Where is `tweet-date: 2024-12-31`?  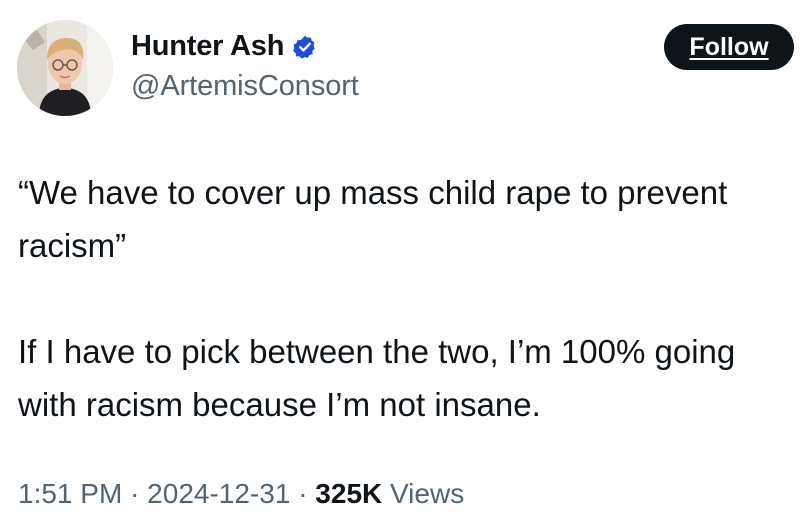
tweet-date: 2024-12-31 is located at coordinates (218, 493).